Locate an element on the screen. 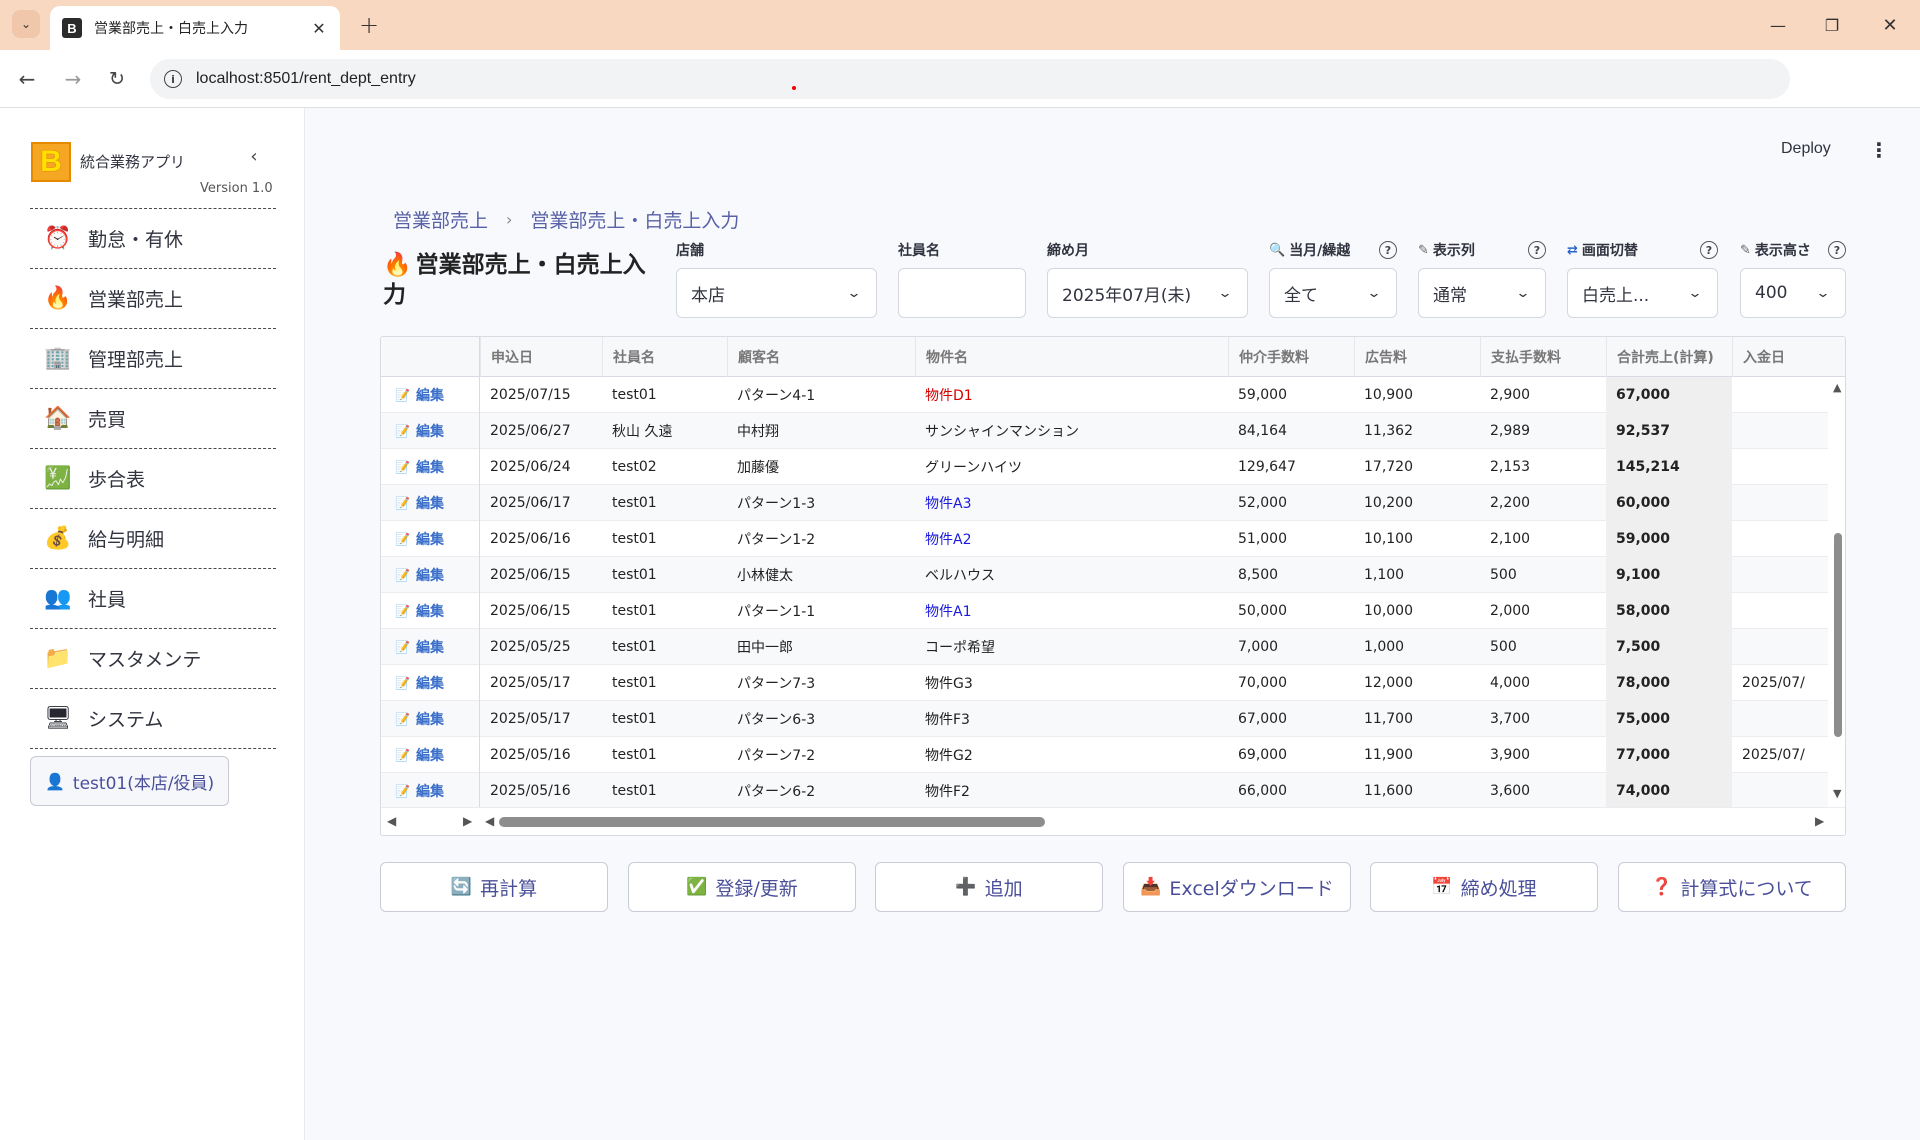 The width and height of the screenshot is (1920, 1140). display-height-select: 400 ⌄ is located at coordinates (1793, 293).